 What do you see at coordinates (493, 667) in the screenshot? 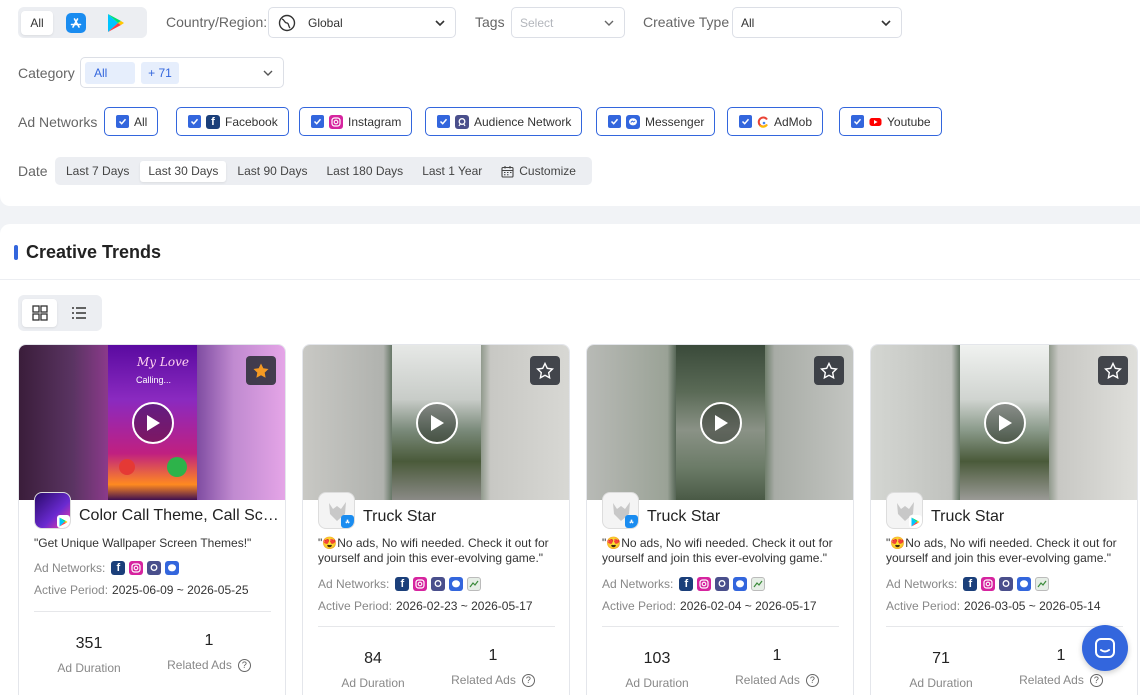
I see `related-ads-stat: 1 Related Ads?` at bounding box center [493, 667].